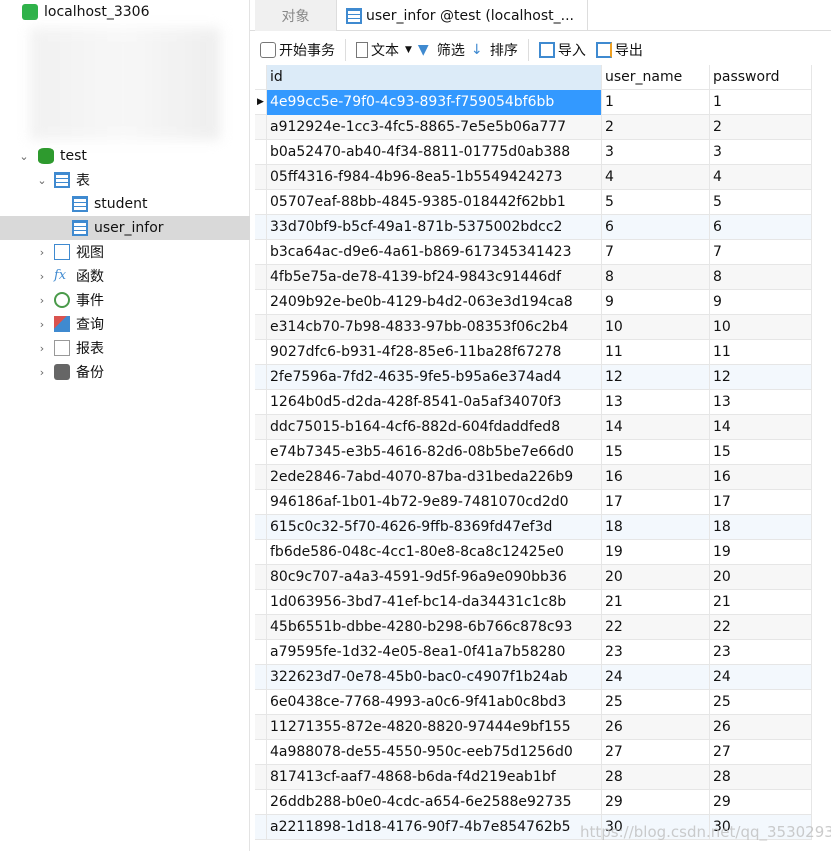  I want to click on user-name-cell: 20, so click(656, 577).